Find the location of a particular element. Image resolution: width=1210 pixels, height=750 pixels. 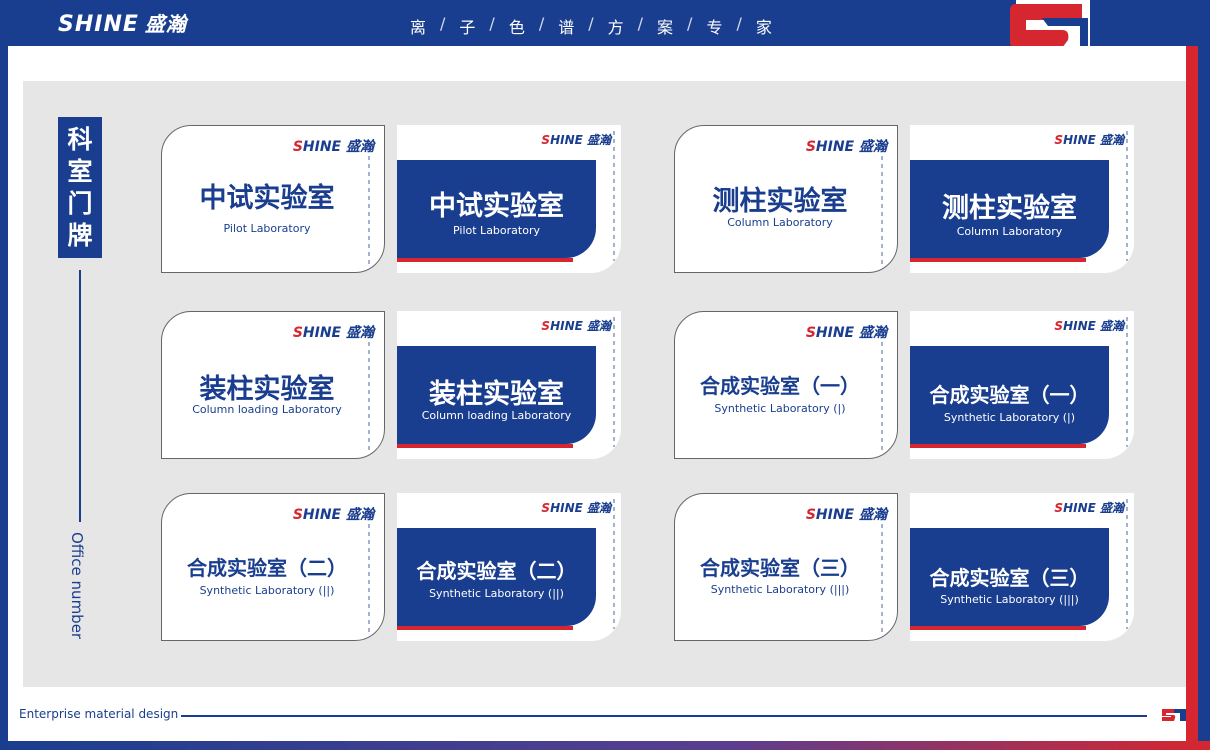

sign-color-block: 装柱实验室 Column loading Laboratory is located at coordinates (496, 395).